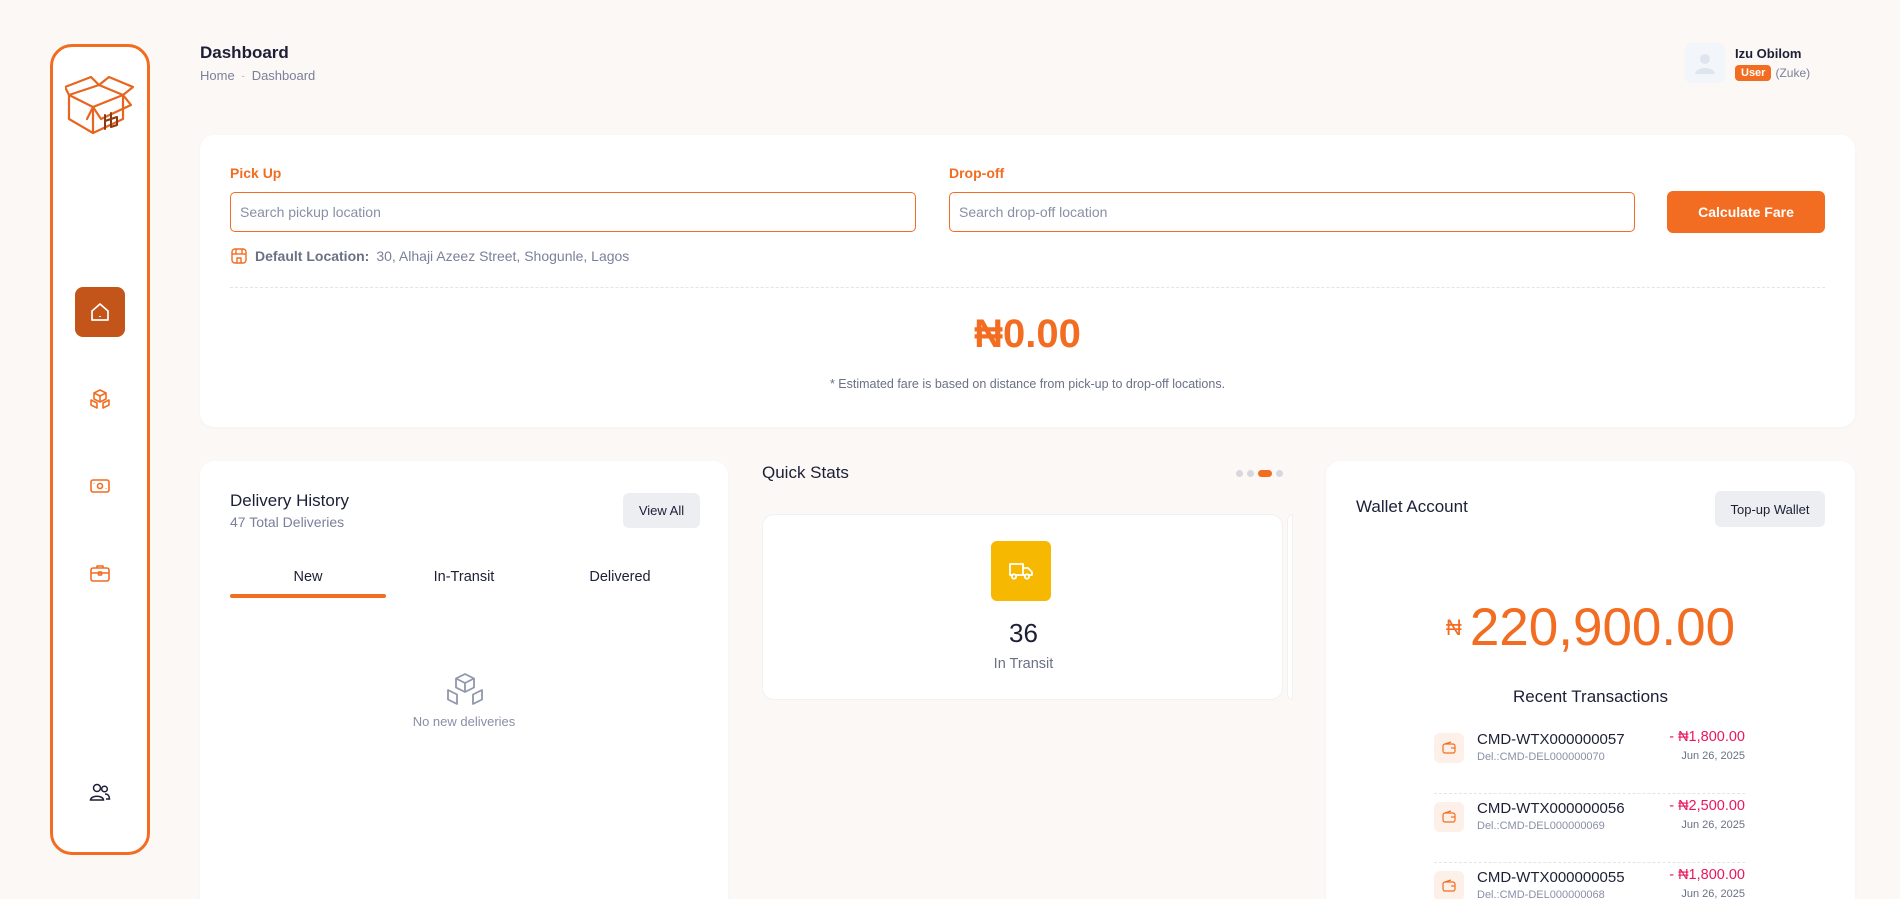 This screenshot has height=899, width=1900. I want to click on delivery-count: 47 Total Deliveries, so click(287, 522).